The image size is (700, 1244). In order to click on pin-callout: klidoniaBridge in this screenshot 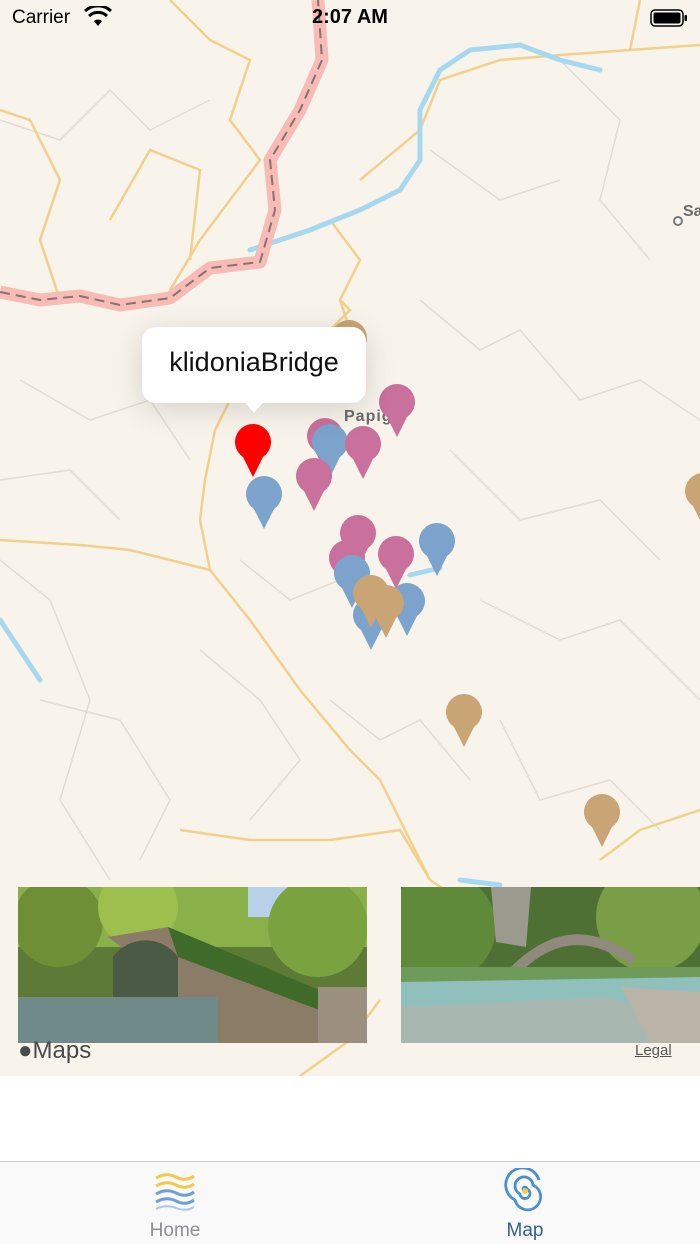, I will do `click(254, 370)`.